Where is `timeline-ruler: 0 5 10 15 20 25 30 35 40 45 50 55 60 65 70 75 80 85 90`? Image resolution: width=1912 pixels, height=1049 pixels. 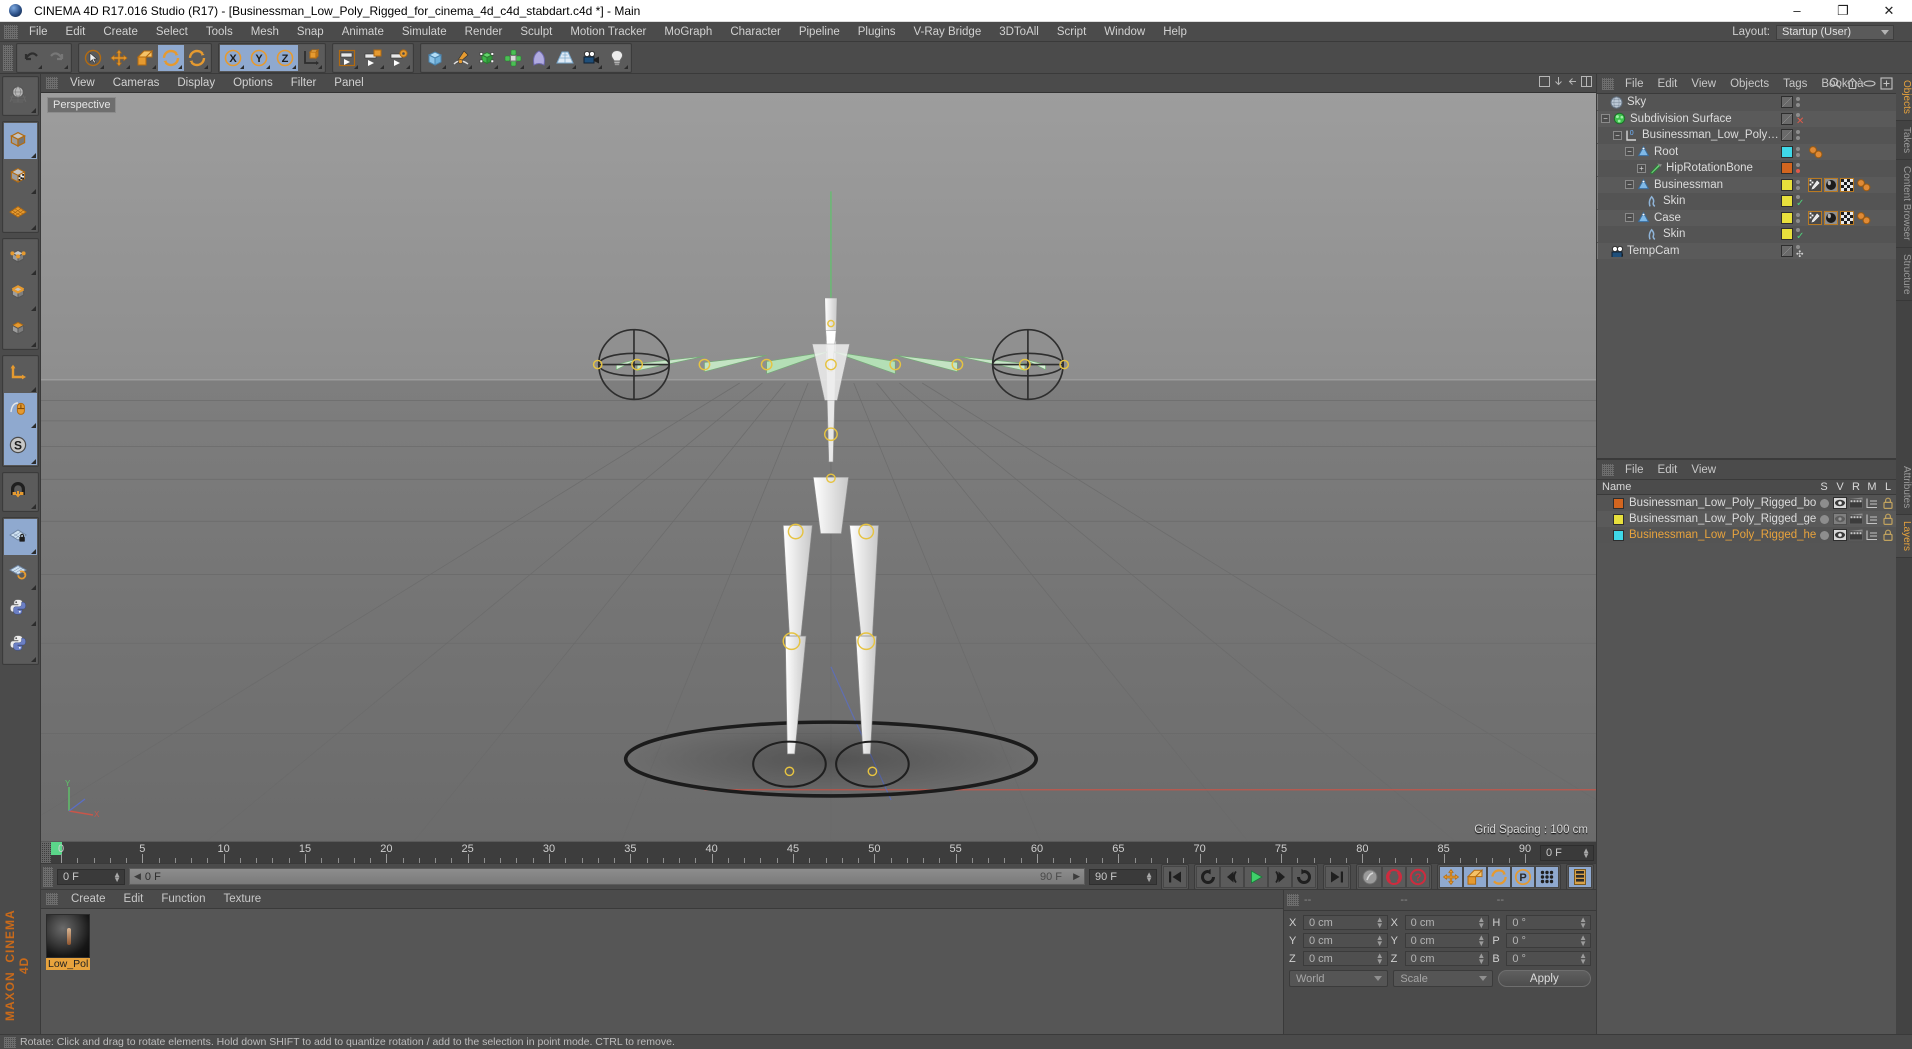 timeline-ruler: 0 5 10 15 20 25 30 35 40 45 50 55 60 65 70 75 80 85 90 is located at coordinates (793, 852).